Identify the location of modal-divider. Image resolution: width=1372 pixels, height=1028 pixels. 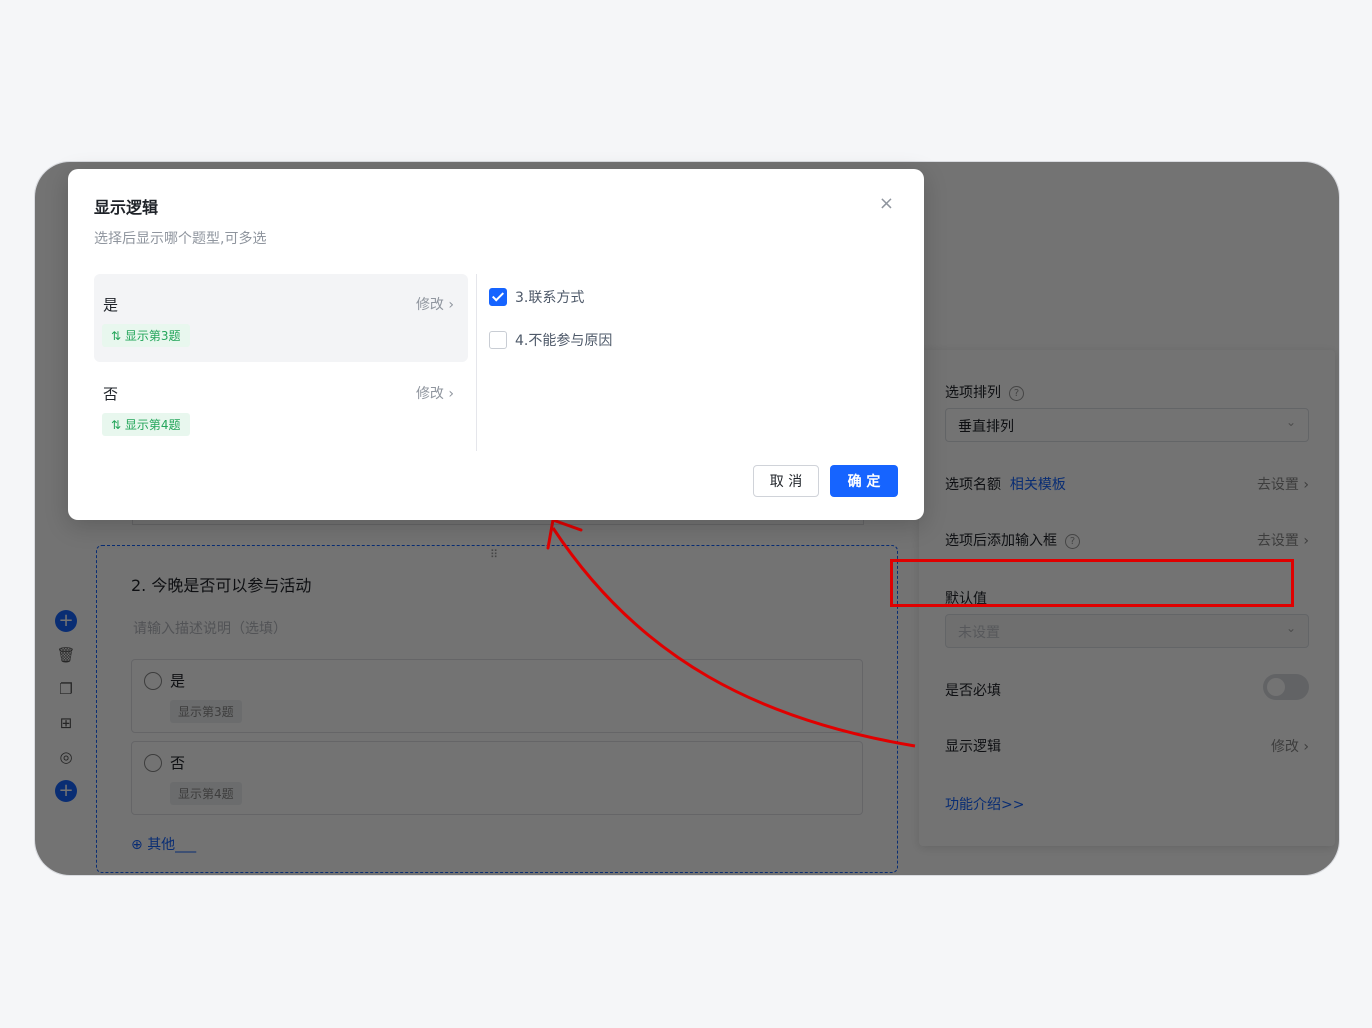
(476, 362).